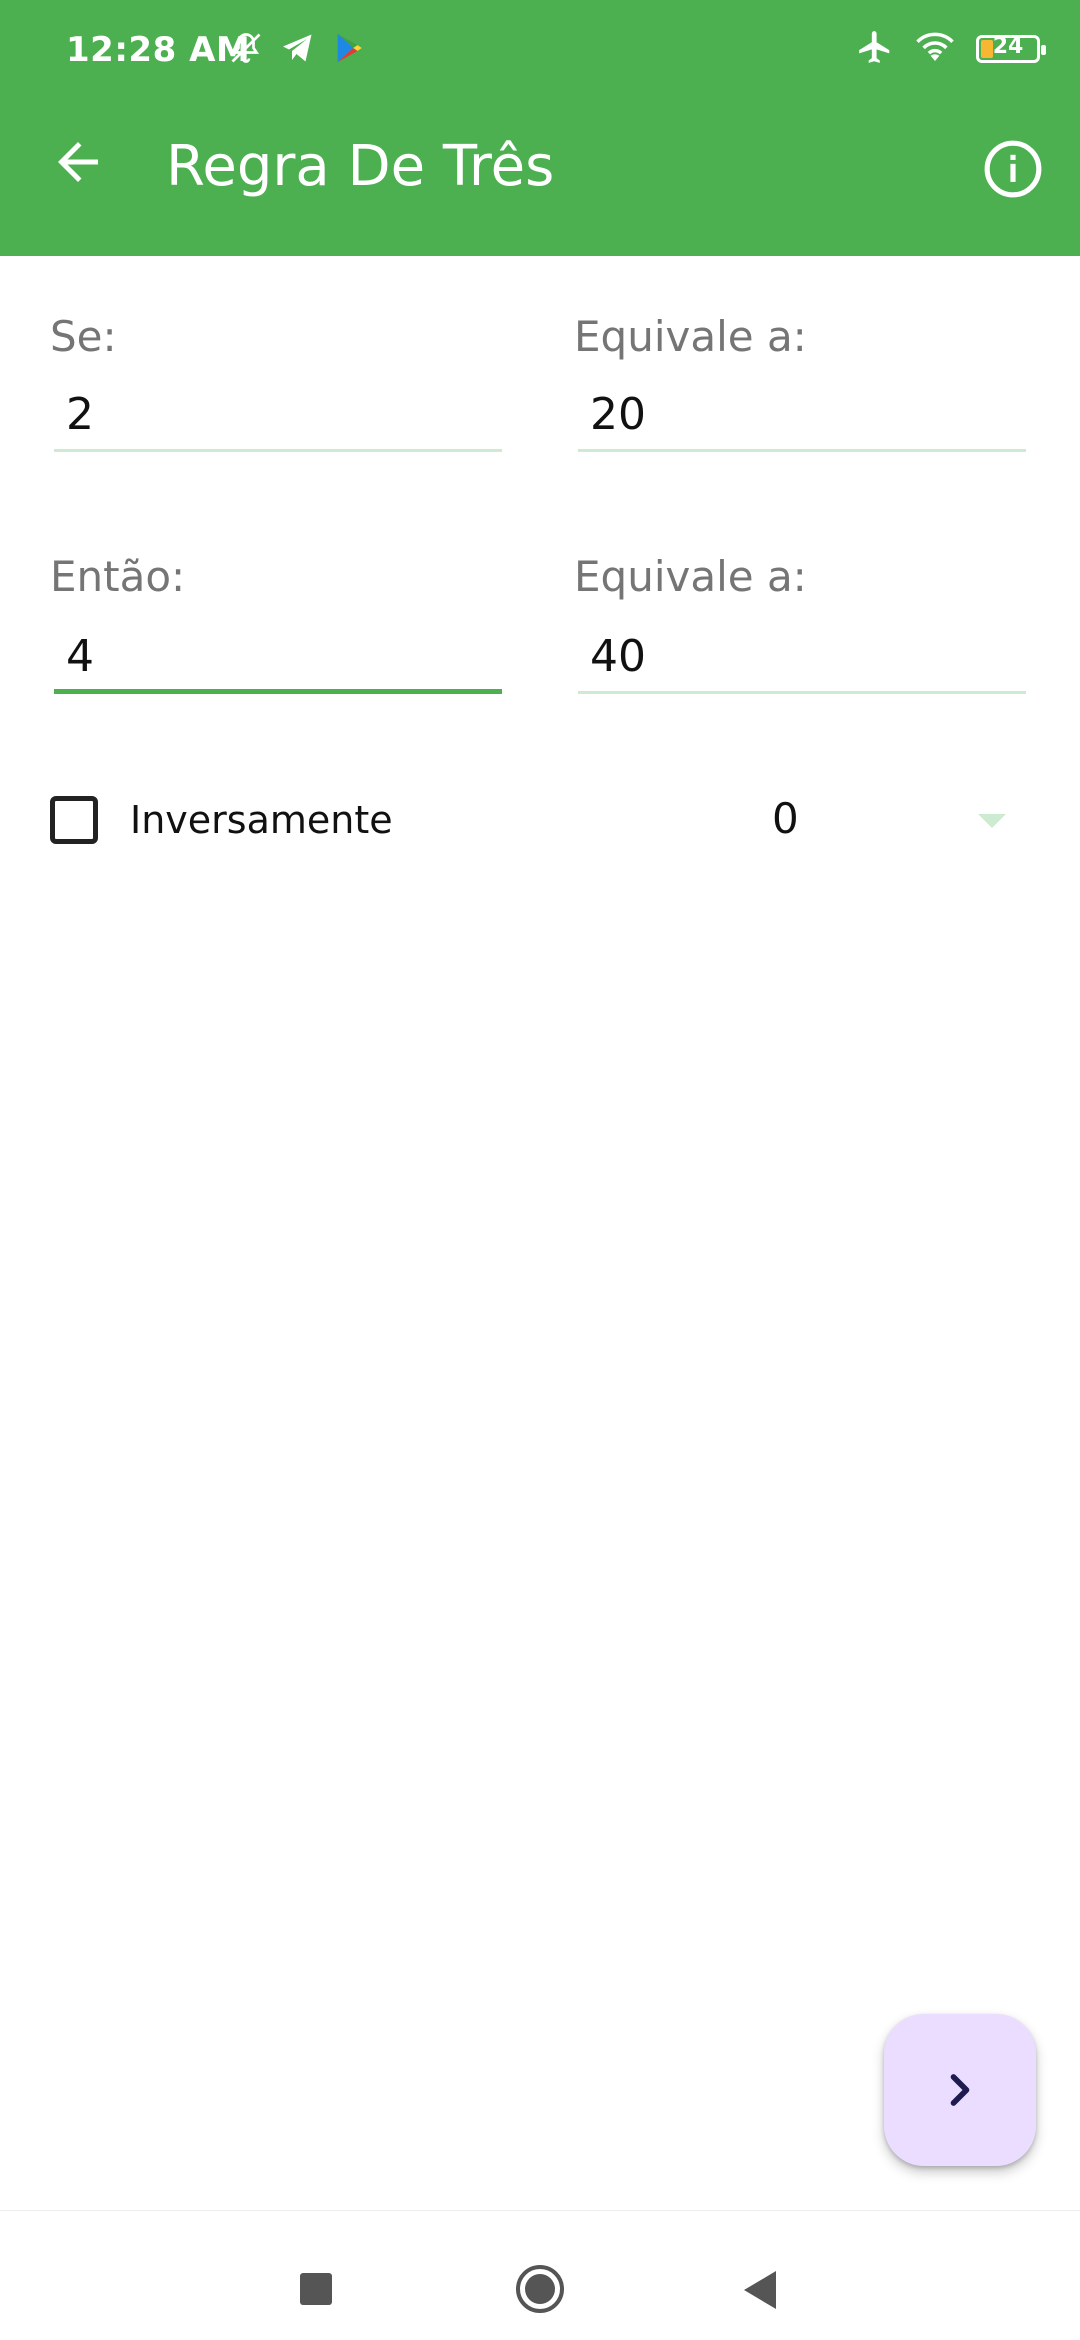 The width and height of the screenshot is (1080, 2340). I want to click on back-triangle-icon, so click(760, 2290).